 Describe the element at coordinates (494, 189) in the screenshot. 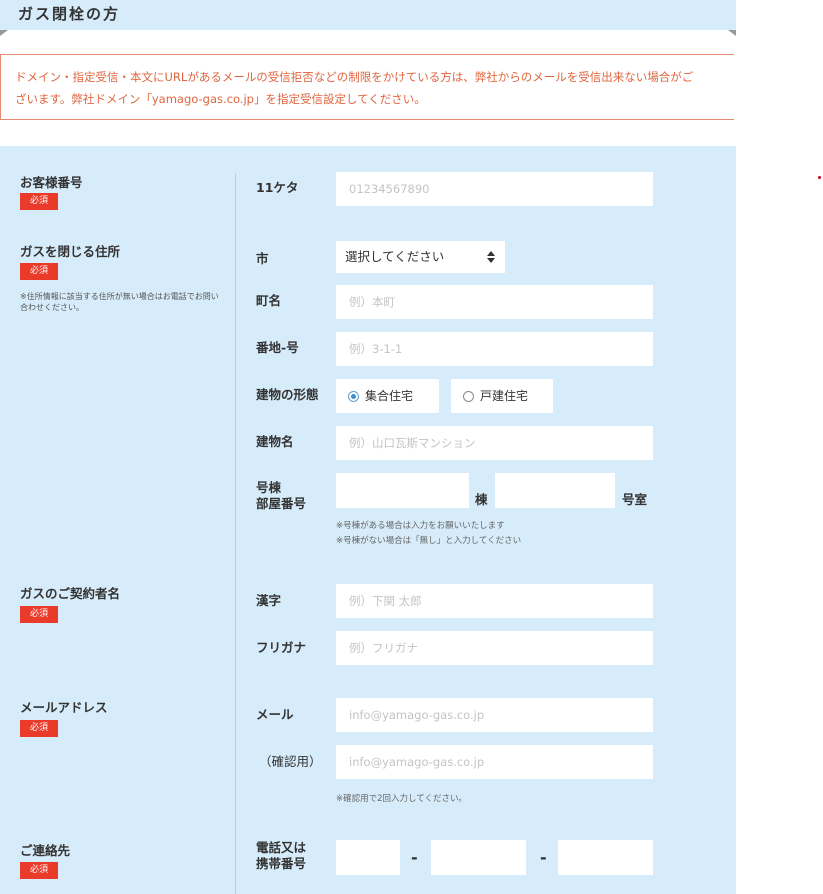

I see `customer-number-input` at that location.